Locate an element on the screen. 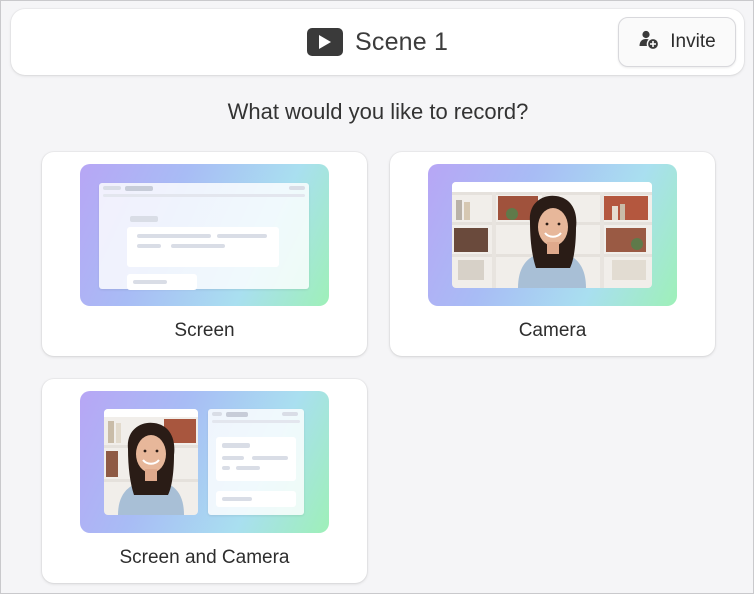  scene-title: Scene 1 is located at coordinates (402, 41).